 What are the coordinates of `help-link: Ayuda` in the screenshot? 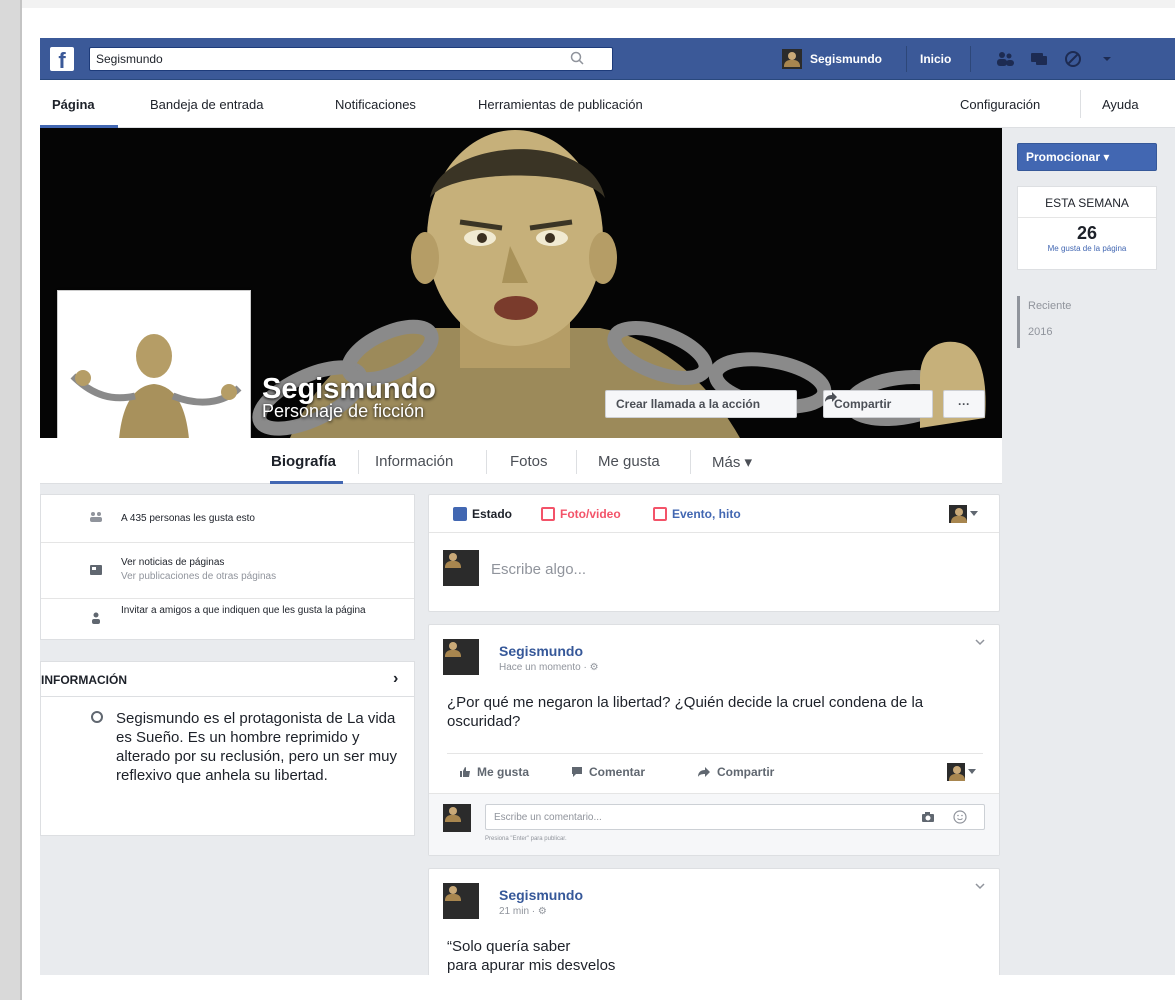 It's located at (1120, 104).